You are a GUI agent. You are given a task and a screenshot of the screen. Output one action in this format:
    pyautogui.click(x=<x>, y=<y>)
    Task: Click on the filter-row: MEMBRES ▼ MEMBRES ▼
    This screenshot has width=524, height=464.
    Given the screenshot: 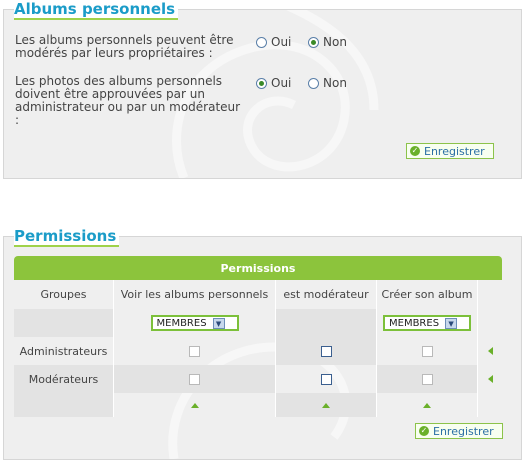 What is the action you would take?
    pyautogui.click(x=258, y=323)
    